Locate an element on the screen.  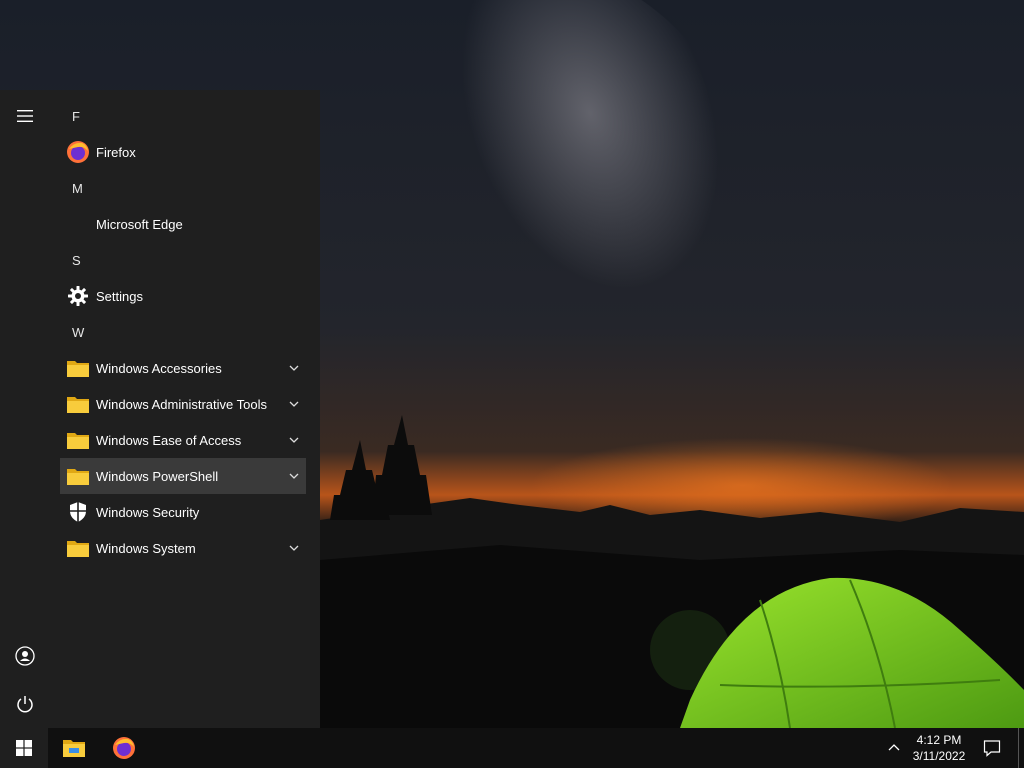
app-label: Microsoft Edge is located at coordinates (139, 224).